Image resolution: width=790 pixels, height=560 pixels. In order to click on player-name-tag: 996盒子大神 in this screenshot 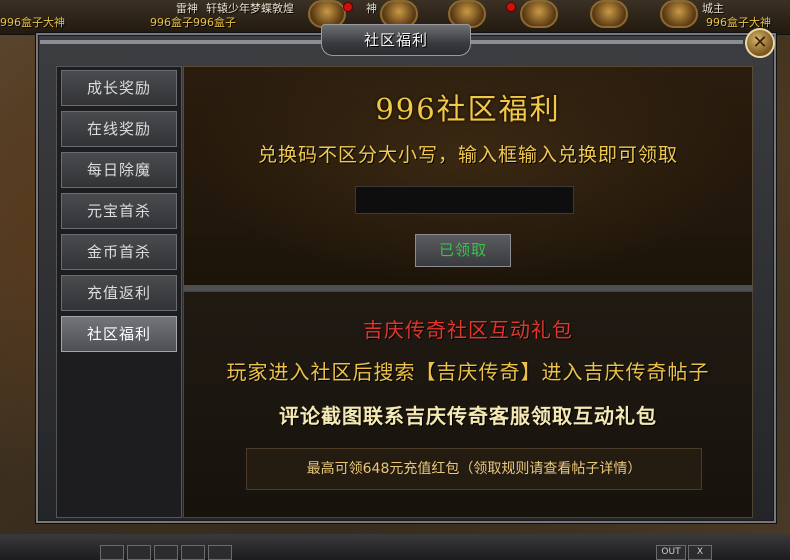, I will do `click(32, 22)`.